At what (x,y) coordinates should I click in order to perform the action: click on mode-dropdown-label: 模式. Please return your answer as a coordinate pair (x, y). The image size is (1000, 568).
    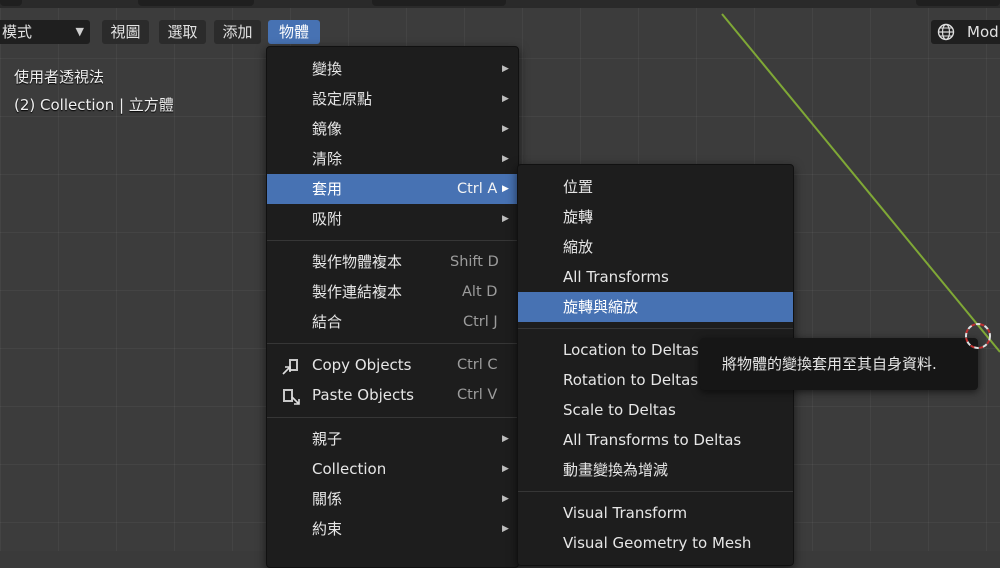
    Looking at the image, I should click on (17, 32).